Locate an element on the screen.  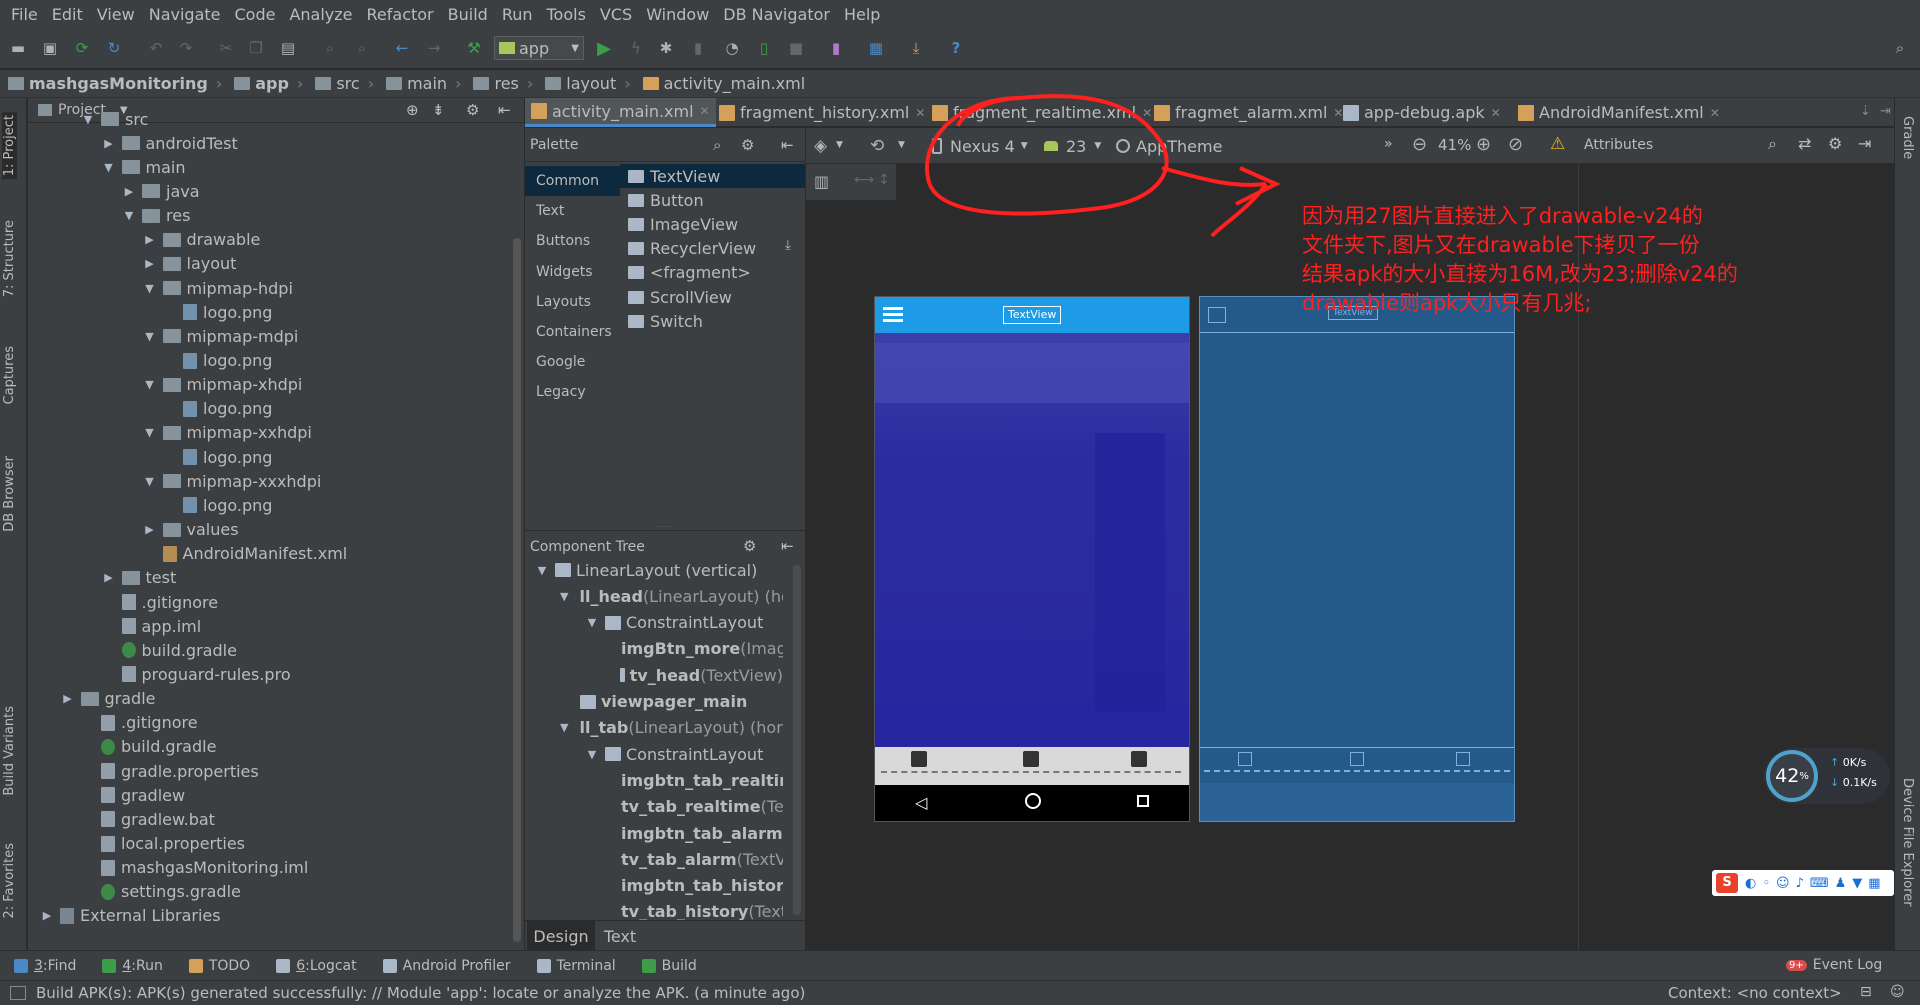
tree-item: gradle.properties is located at coordinates (170, 771).